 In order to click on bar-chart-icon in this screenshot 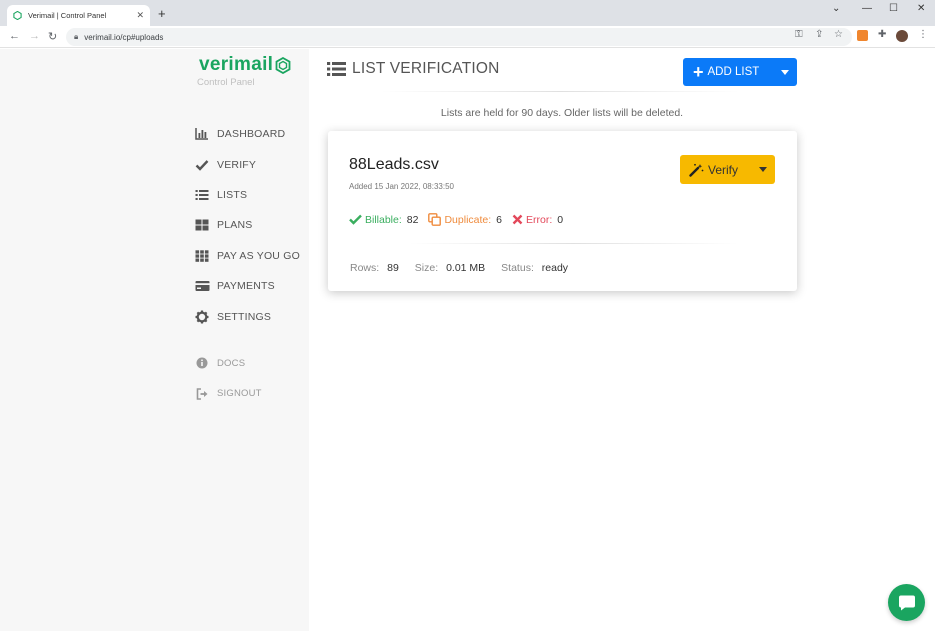, I will do `click(202, 134)`.